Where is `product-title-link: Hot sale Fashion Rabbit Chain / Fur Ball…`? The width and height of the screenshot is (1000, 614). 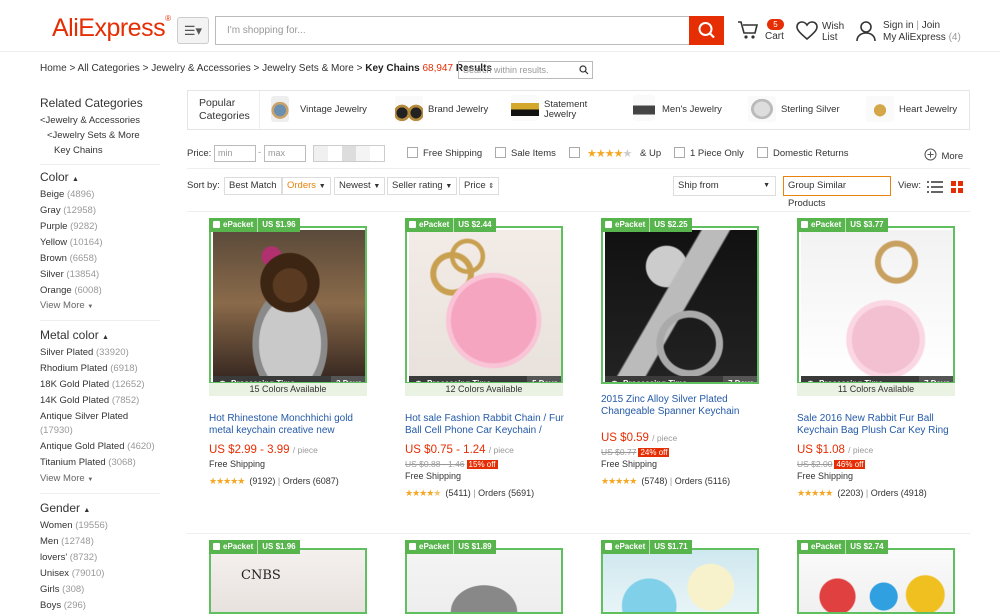 product-title-link: Hot sale Fashion Rabbit Chain / Fur Ball… is located at coordinates (485, 424).